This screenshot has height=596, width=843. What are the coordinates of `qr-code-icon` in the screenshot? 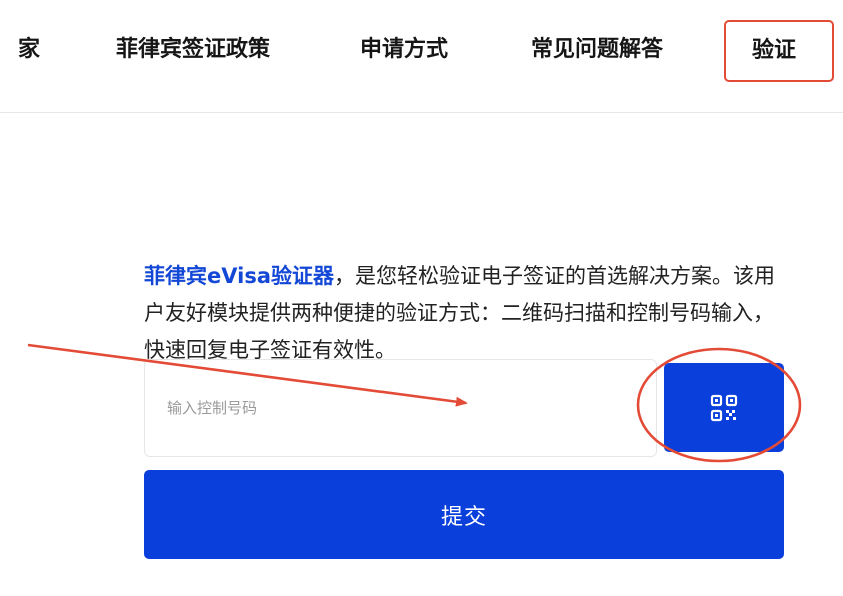 It's located at (724, 407).